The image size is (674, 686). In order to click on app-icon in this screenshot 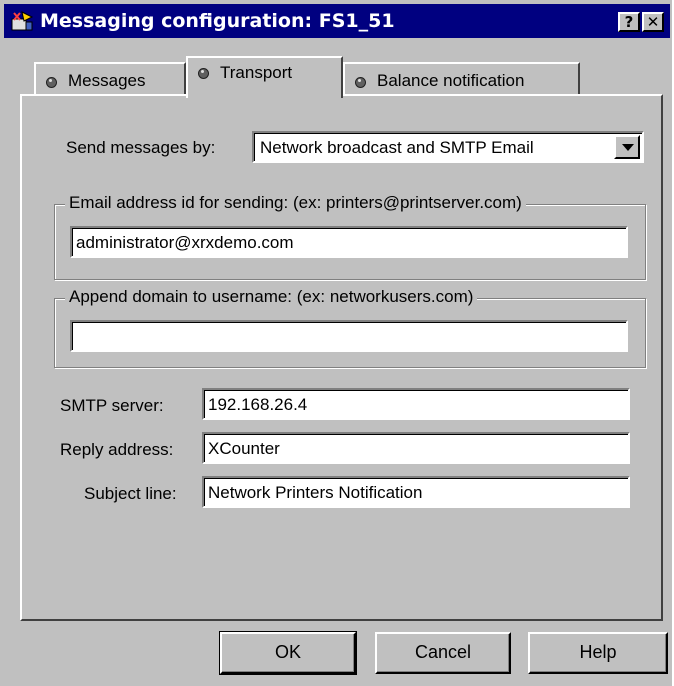, I will do `click(22, 21)`.